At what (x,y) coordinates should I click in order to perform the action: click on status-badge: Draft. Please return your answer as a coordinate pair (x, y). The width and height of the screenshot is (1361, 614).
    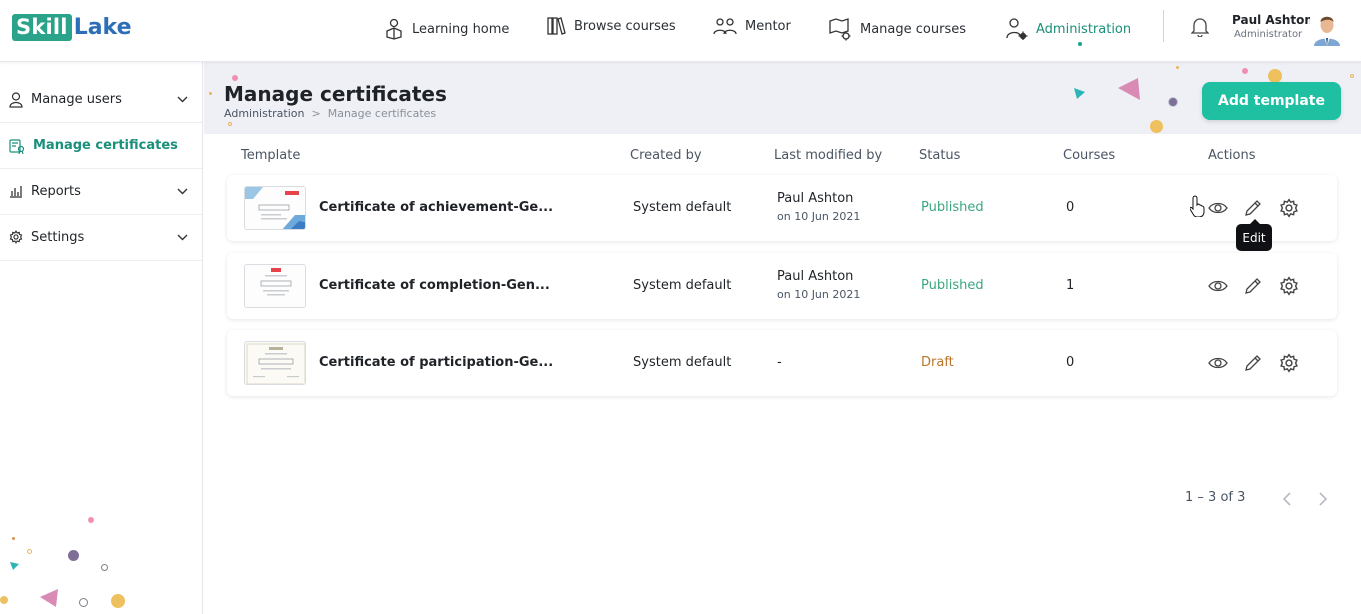
    Looking at the image, I should click on (937, 362).